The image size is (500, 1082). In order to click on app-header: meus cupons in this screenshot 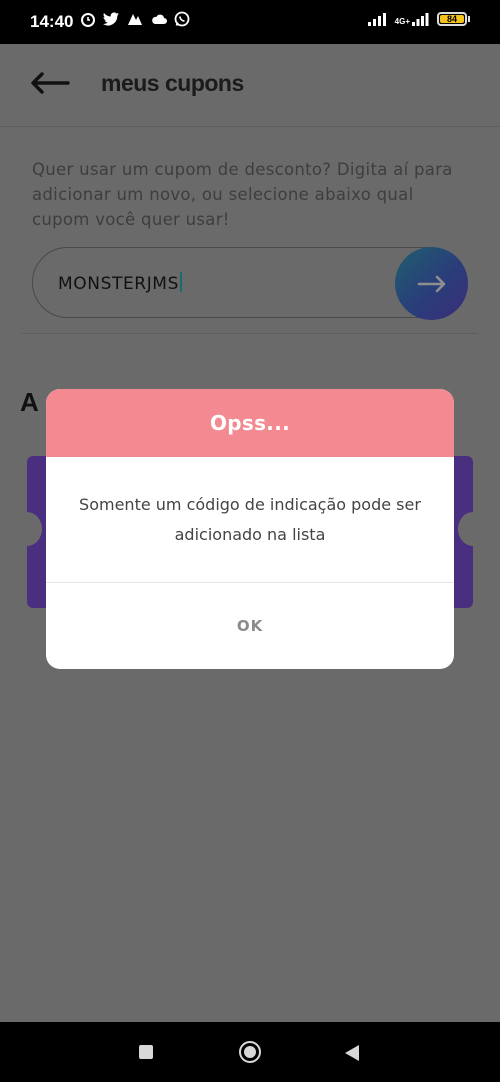, I will do `click(250, 85)`.